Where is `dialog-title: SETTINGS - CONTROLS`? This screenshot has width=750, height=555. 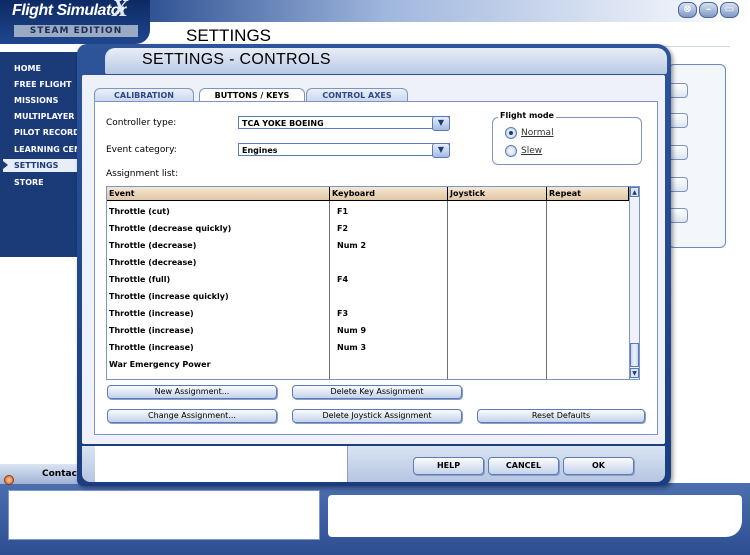
dialog-title: SETTINGS - CONTROLS is located at coordinates (236, 59).